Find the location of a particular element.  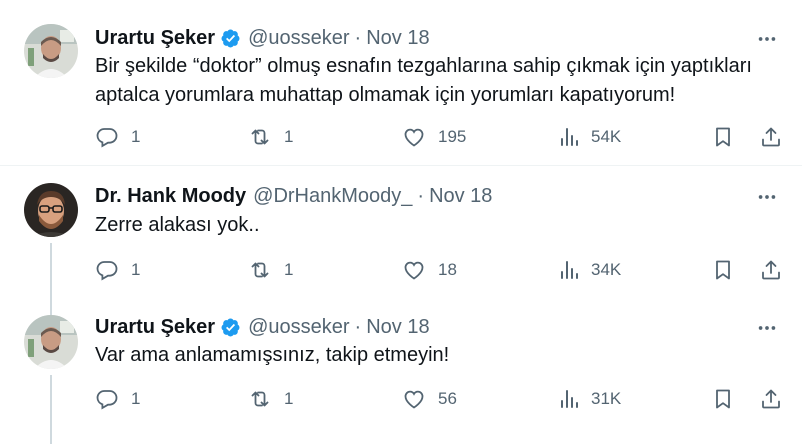

like-count: 18 is located at coordinates (447, 269).